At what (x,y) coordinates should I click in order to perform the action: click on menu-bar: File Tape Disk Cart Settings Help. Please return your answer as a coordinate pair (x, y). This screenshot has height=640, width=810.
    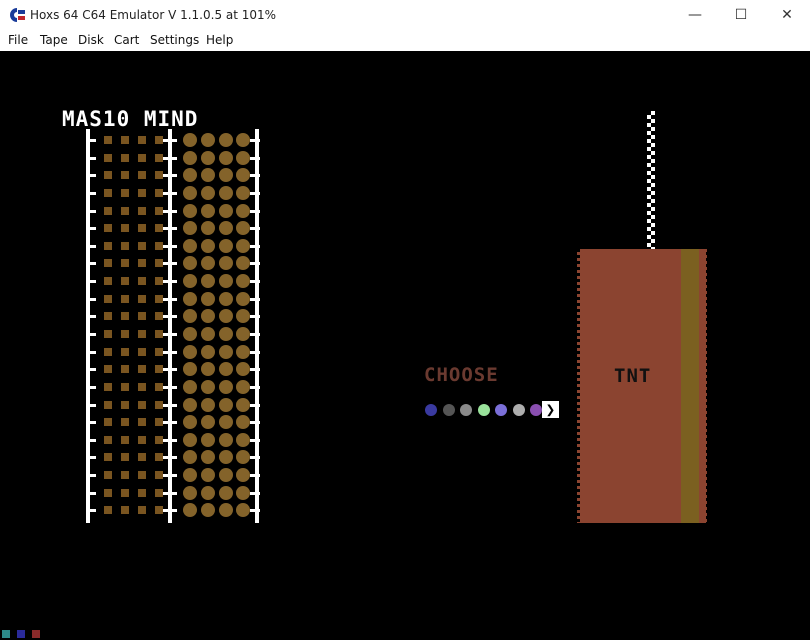
    Looking at the image, I should click on (405, 41).